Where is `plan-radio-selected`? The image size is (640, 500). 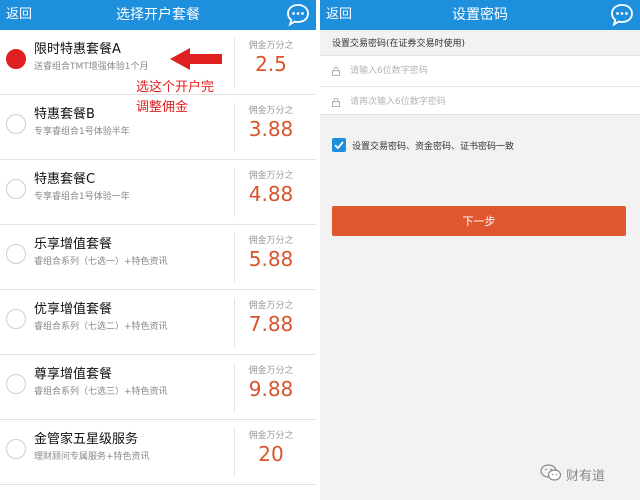 plan-radio-selected is located at coordinates (16, 59).